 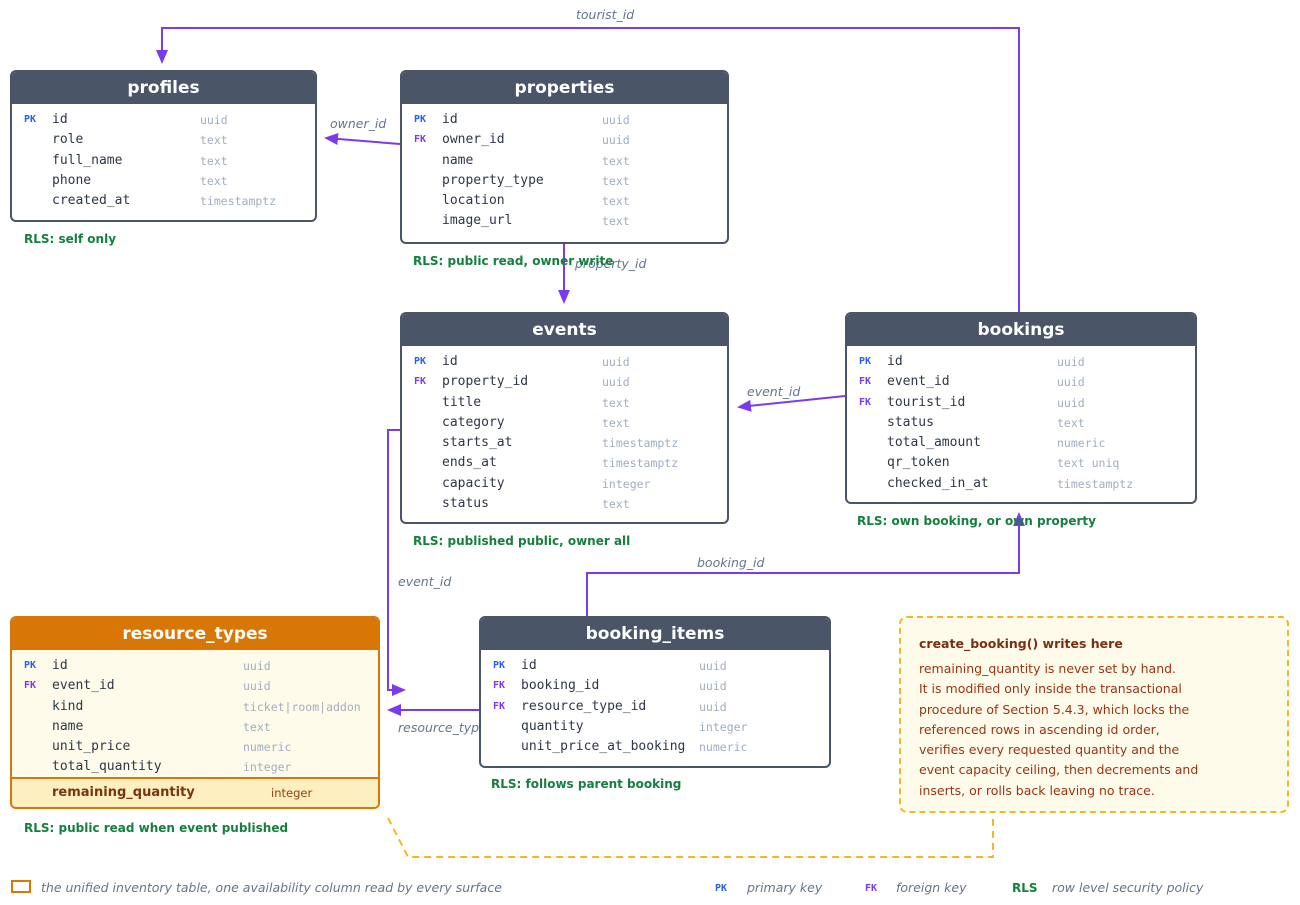 What do you see at coordinates (68, 706) in the screenshot?
I see `column-name: kind` at bounding box center [68, 706].